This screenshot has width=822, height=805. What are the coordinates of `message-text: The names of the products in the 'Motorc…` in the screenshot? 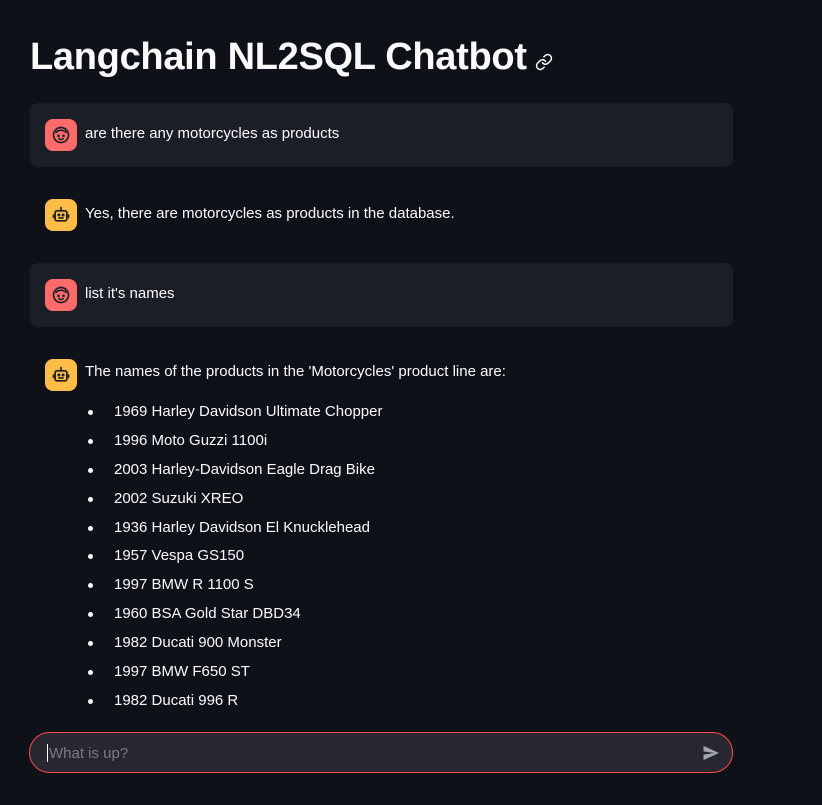 It's located at (295, 371).